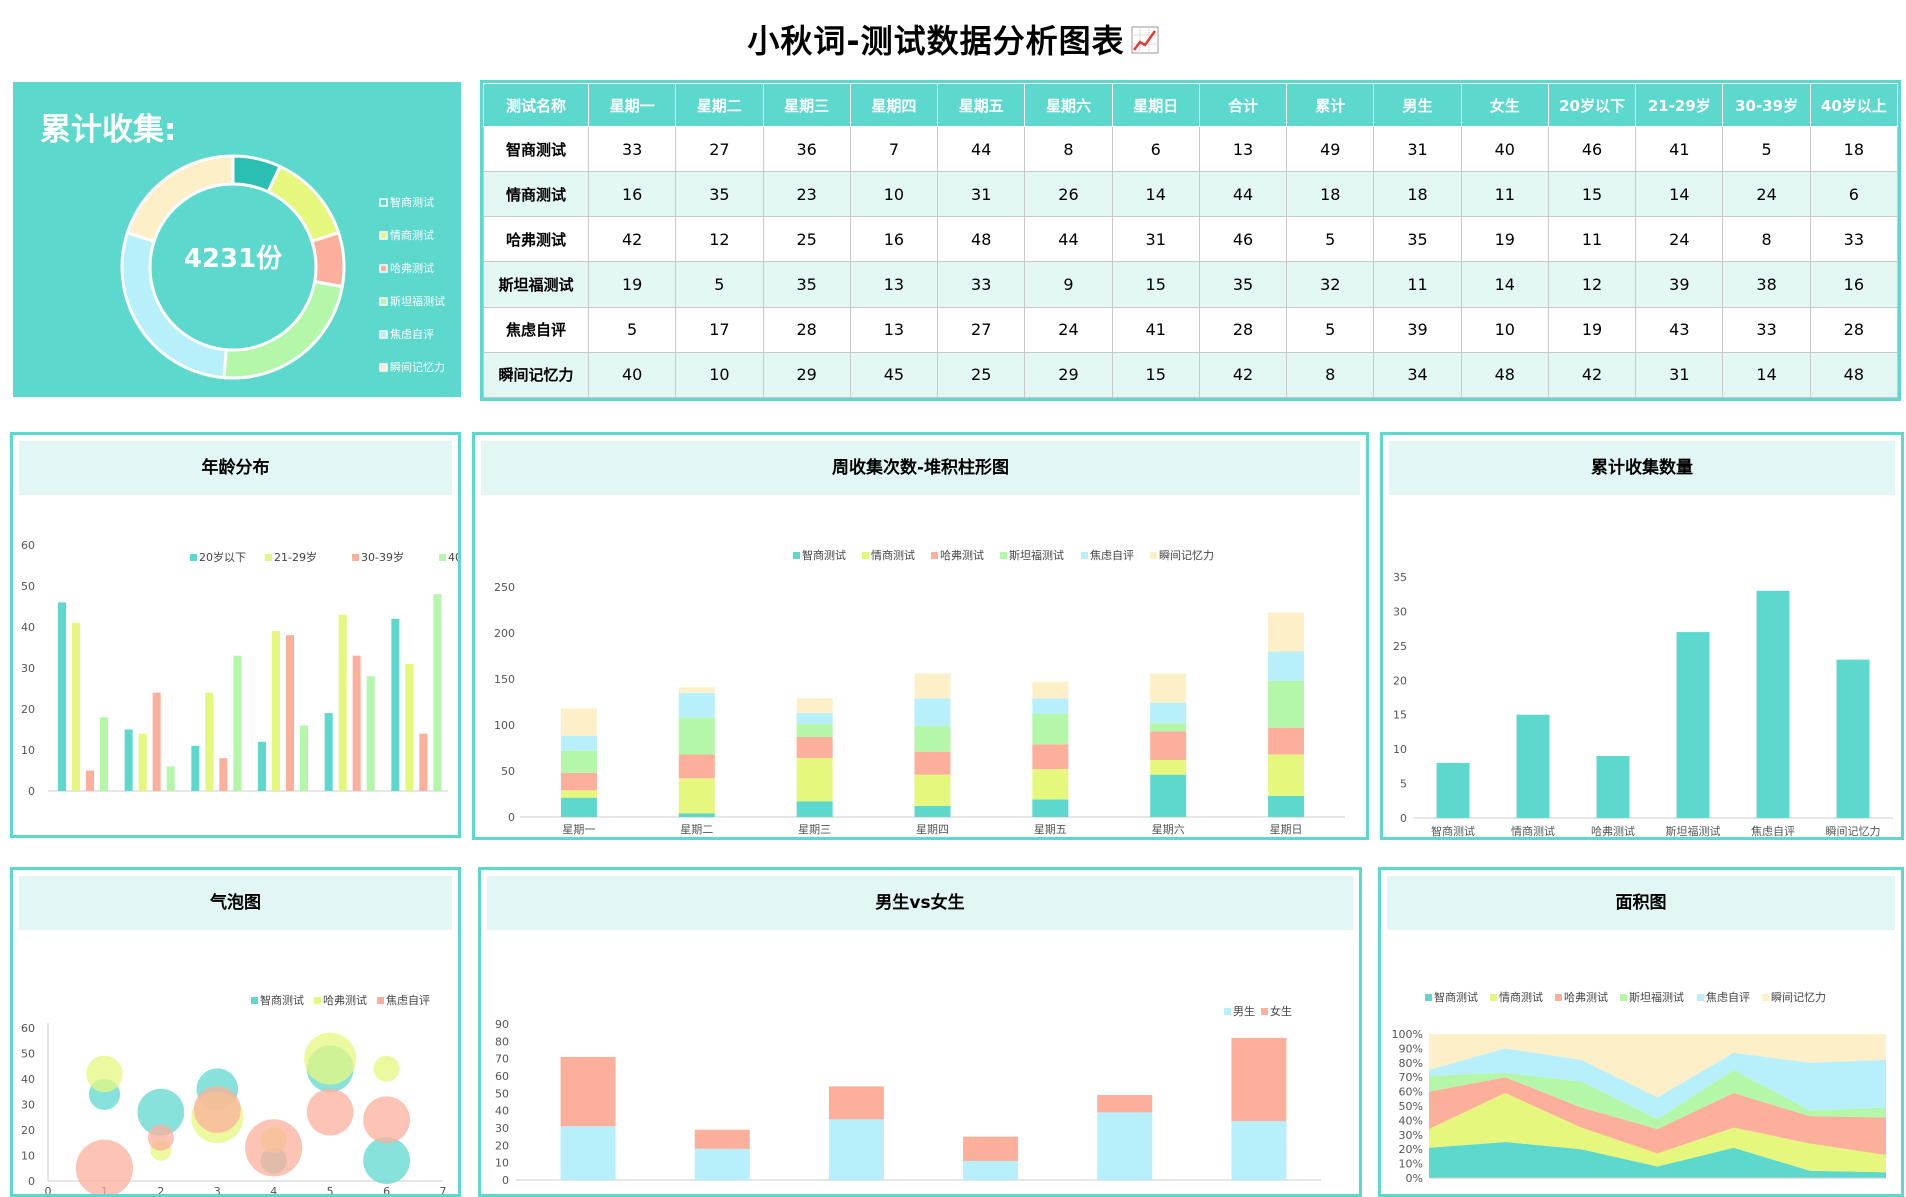 This screenshot has width=1906, height=1197. Describe the element at coordinates (536, 149) in the screenshot. I see `table-row-name: 智商测试` at that location.